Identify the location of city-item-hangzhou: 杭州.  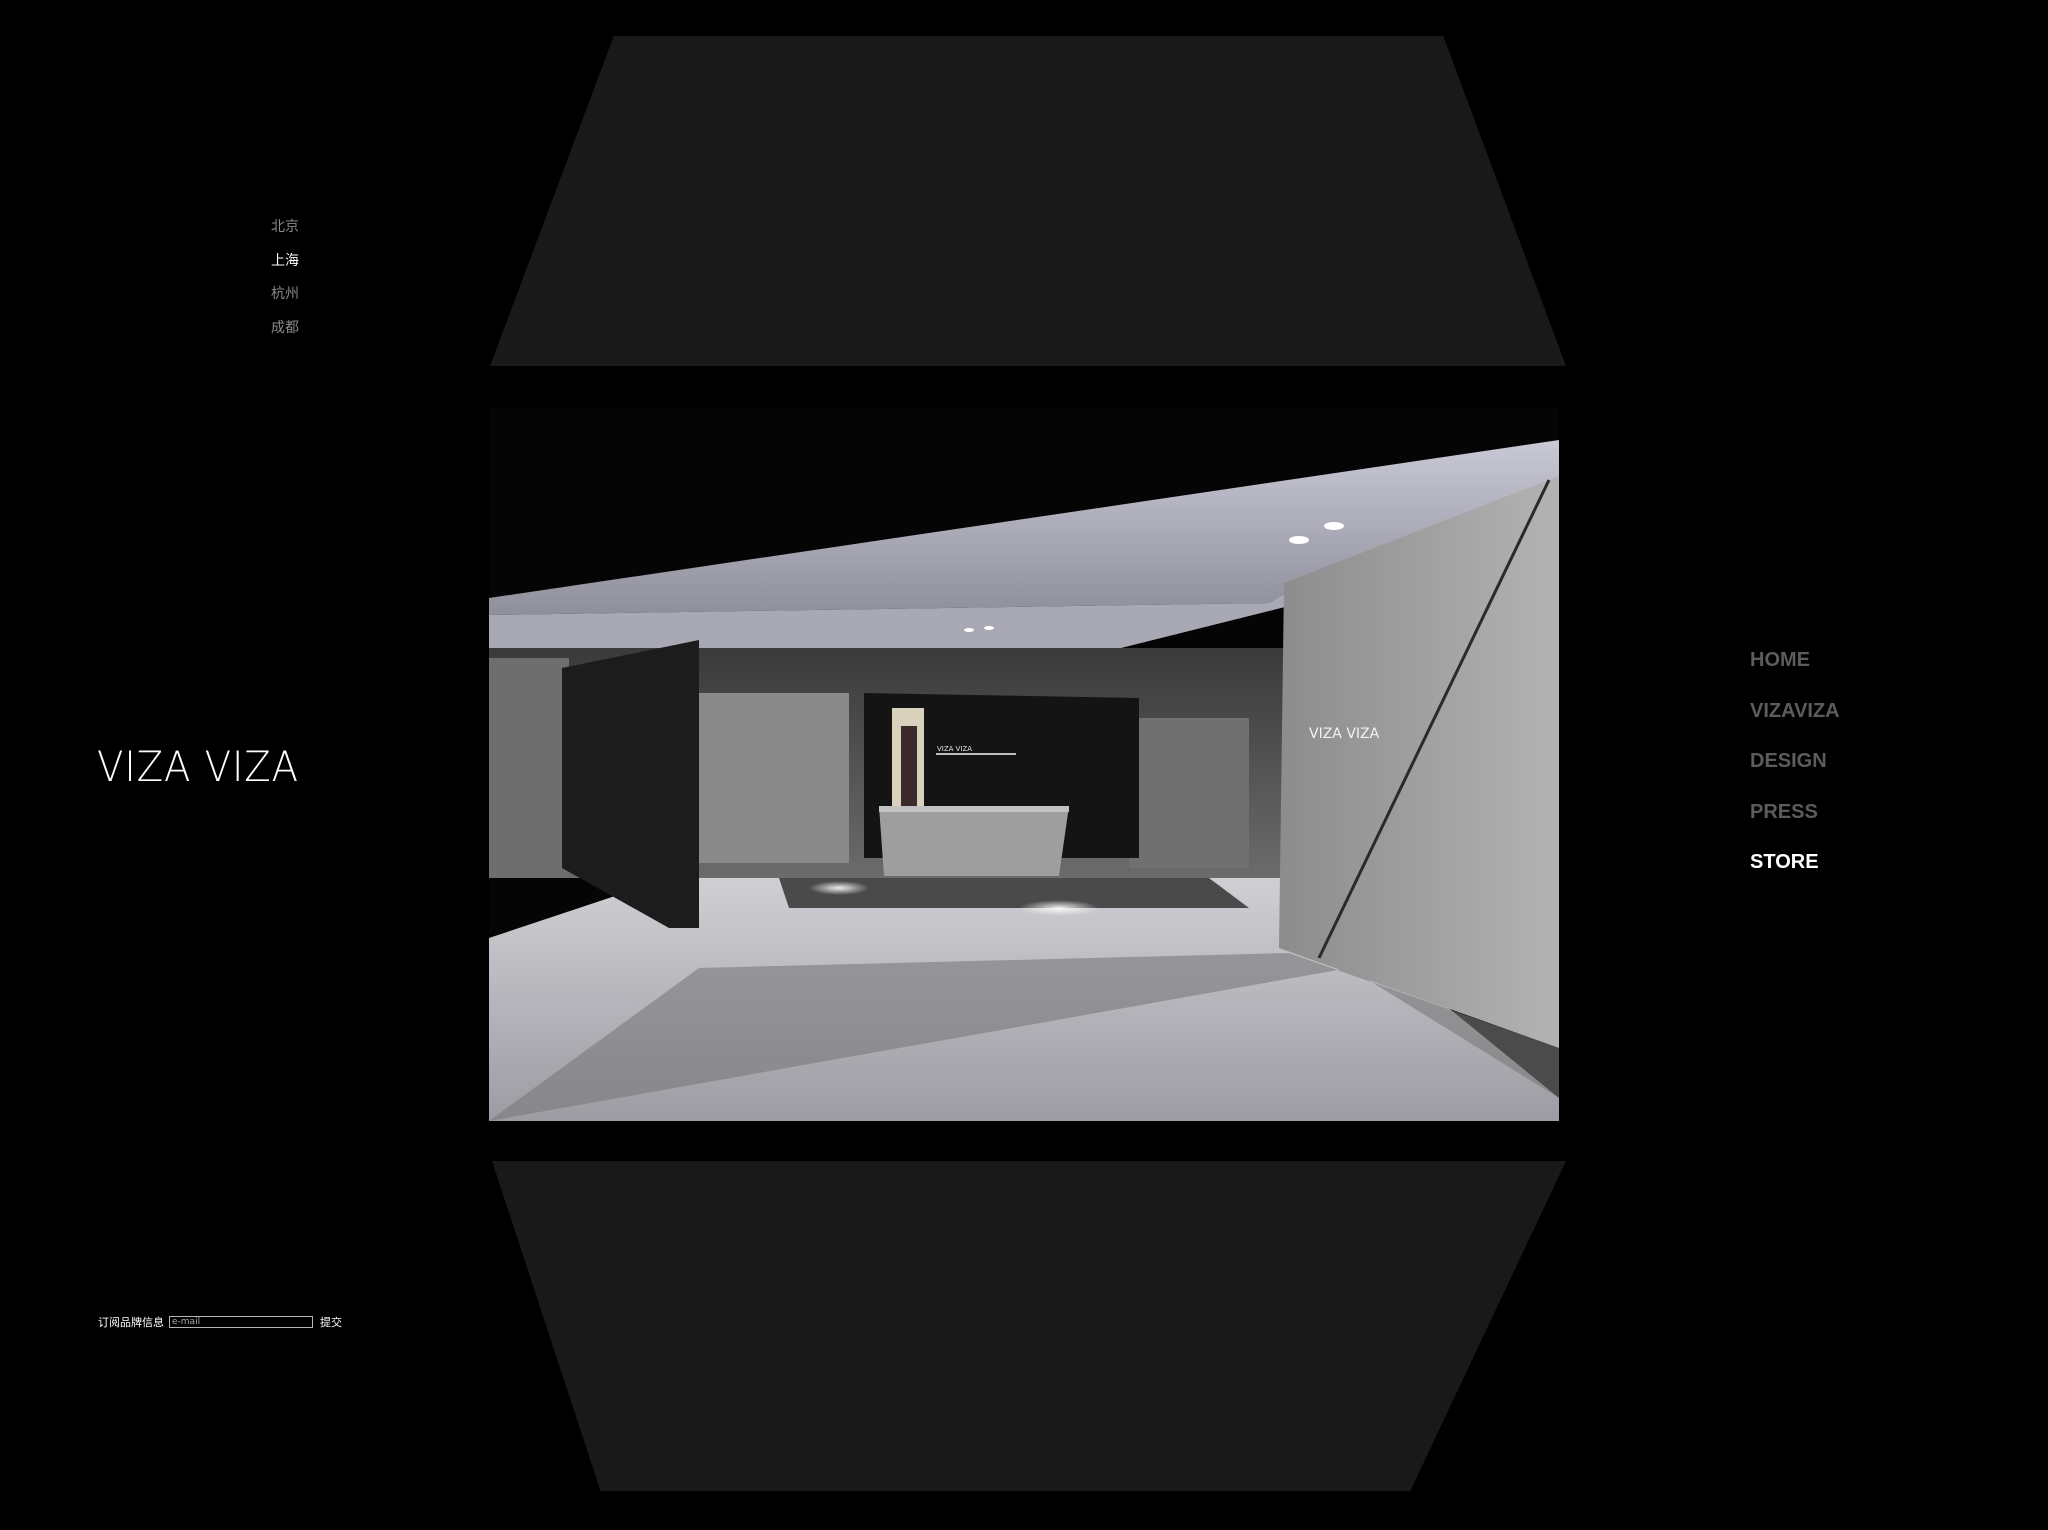
(285, 301).